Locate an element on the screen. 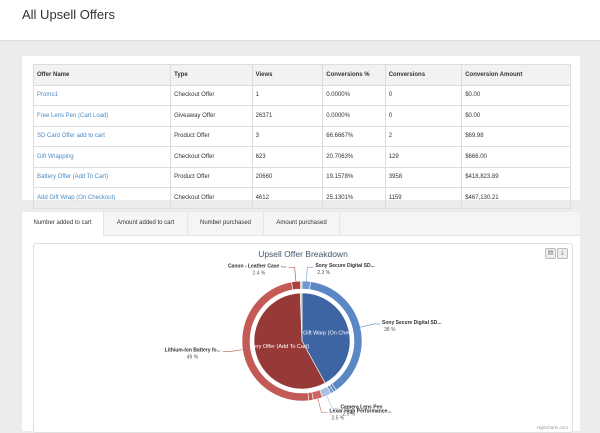 The height and width of the screenshot is (433, 600). table-cell: 1159 is located at coordinates (423, 198).